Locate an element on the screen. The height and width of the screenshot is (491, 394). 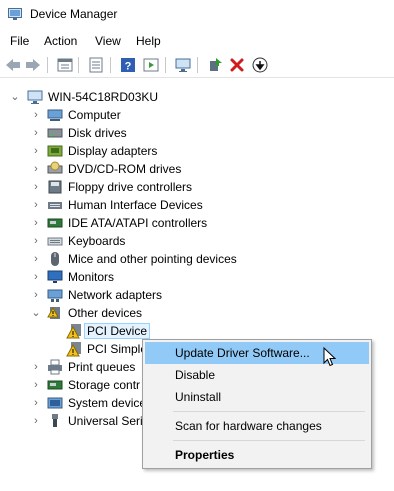
tree-item-floppy-controllers: › Floppy drive controllers is located at coordinates (197, 187).